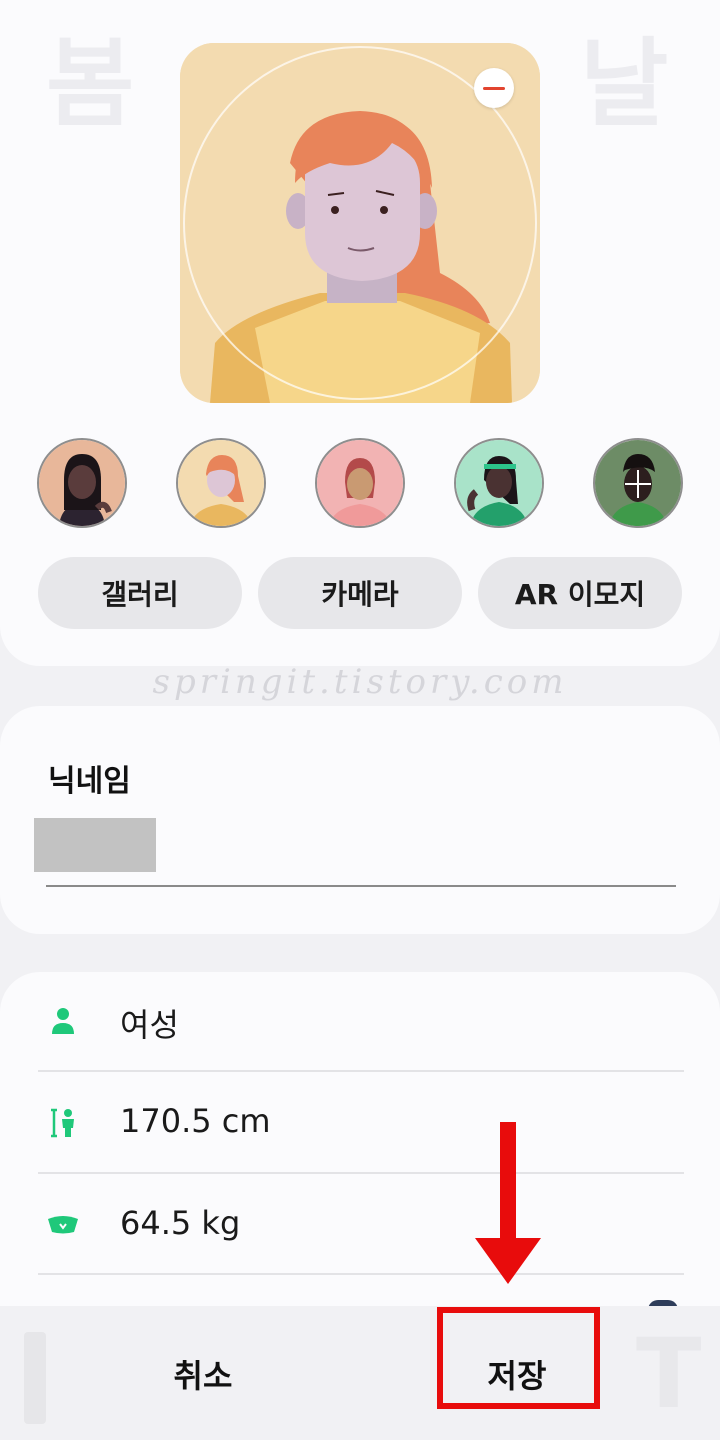 Image resolution: width=720 pixels, height=1440 pixels. What do you see at coordinates (518, 1358) in the screenshot?
I see `annotation-highlight-box` at bounding box center [518, 1358].